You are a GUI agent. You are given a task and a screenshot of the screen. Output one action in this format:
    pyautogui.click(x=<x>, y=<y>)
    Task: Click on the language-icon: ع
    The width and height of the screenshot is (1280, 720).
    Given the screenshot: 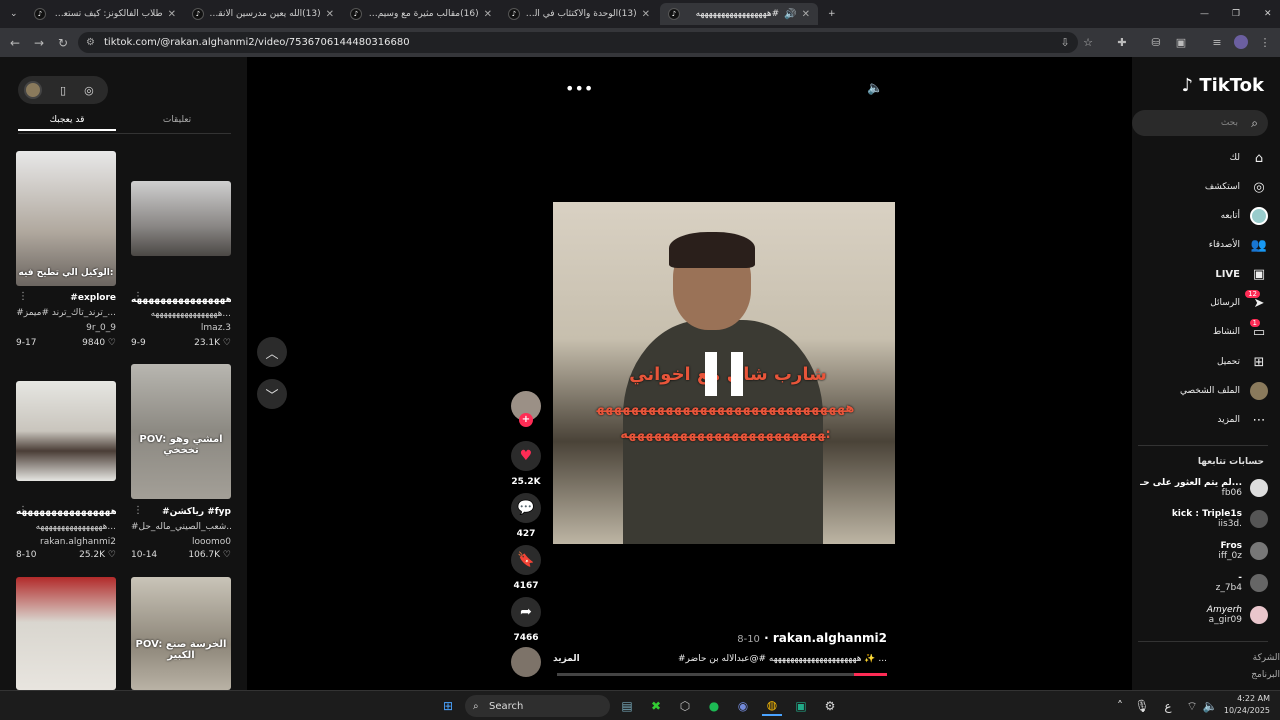 What is the action you would take?
    pyautogui.click(x=1168, y=706)
    